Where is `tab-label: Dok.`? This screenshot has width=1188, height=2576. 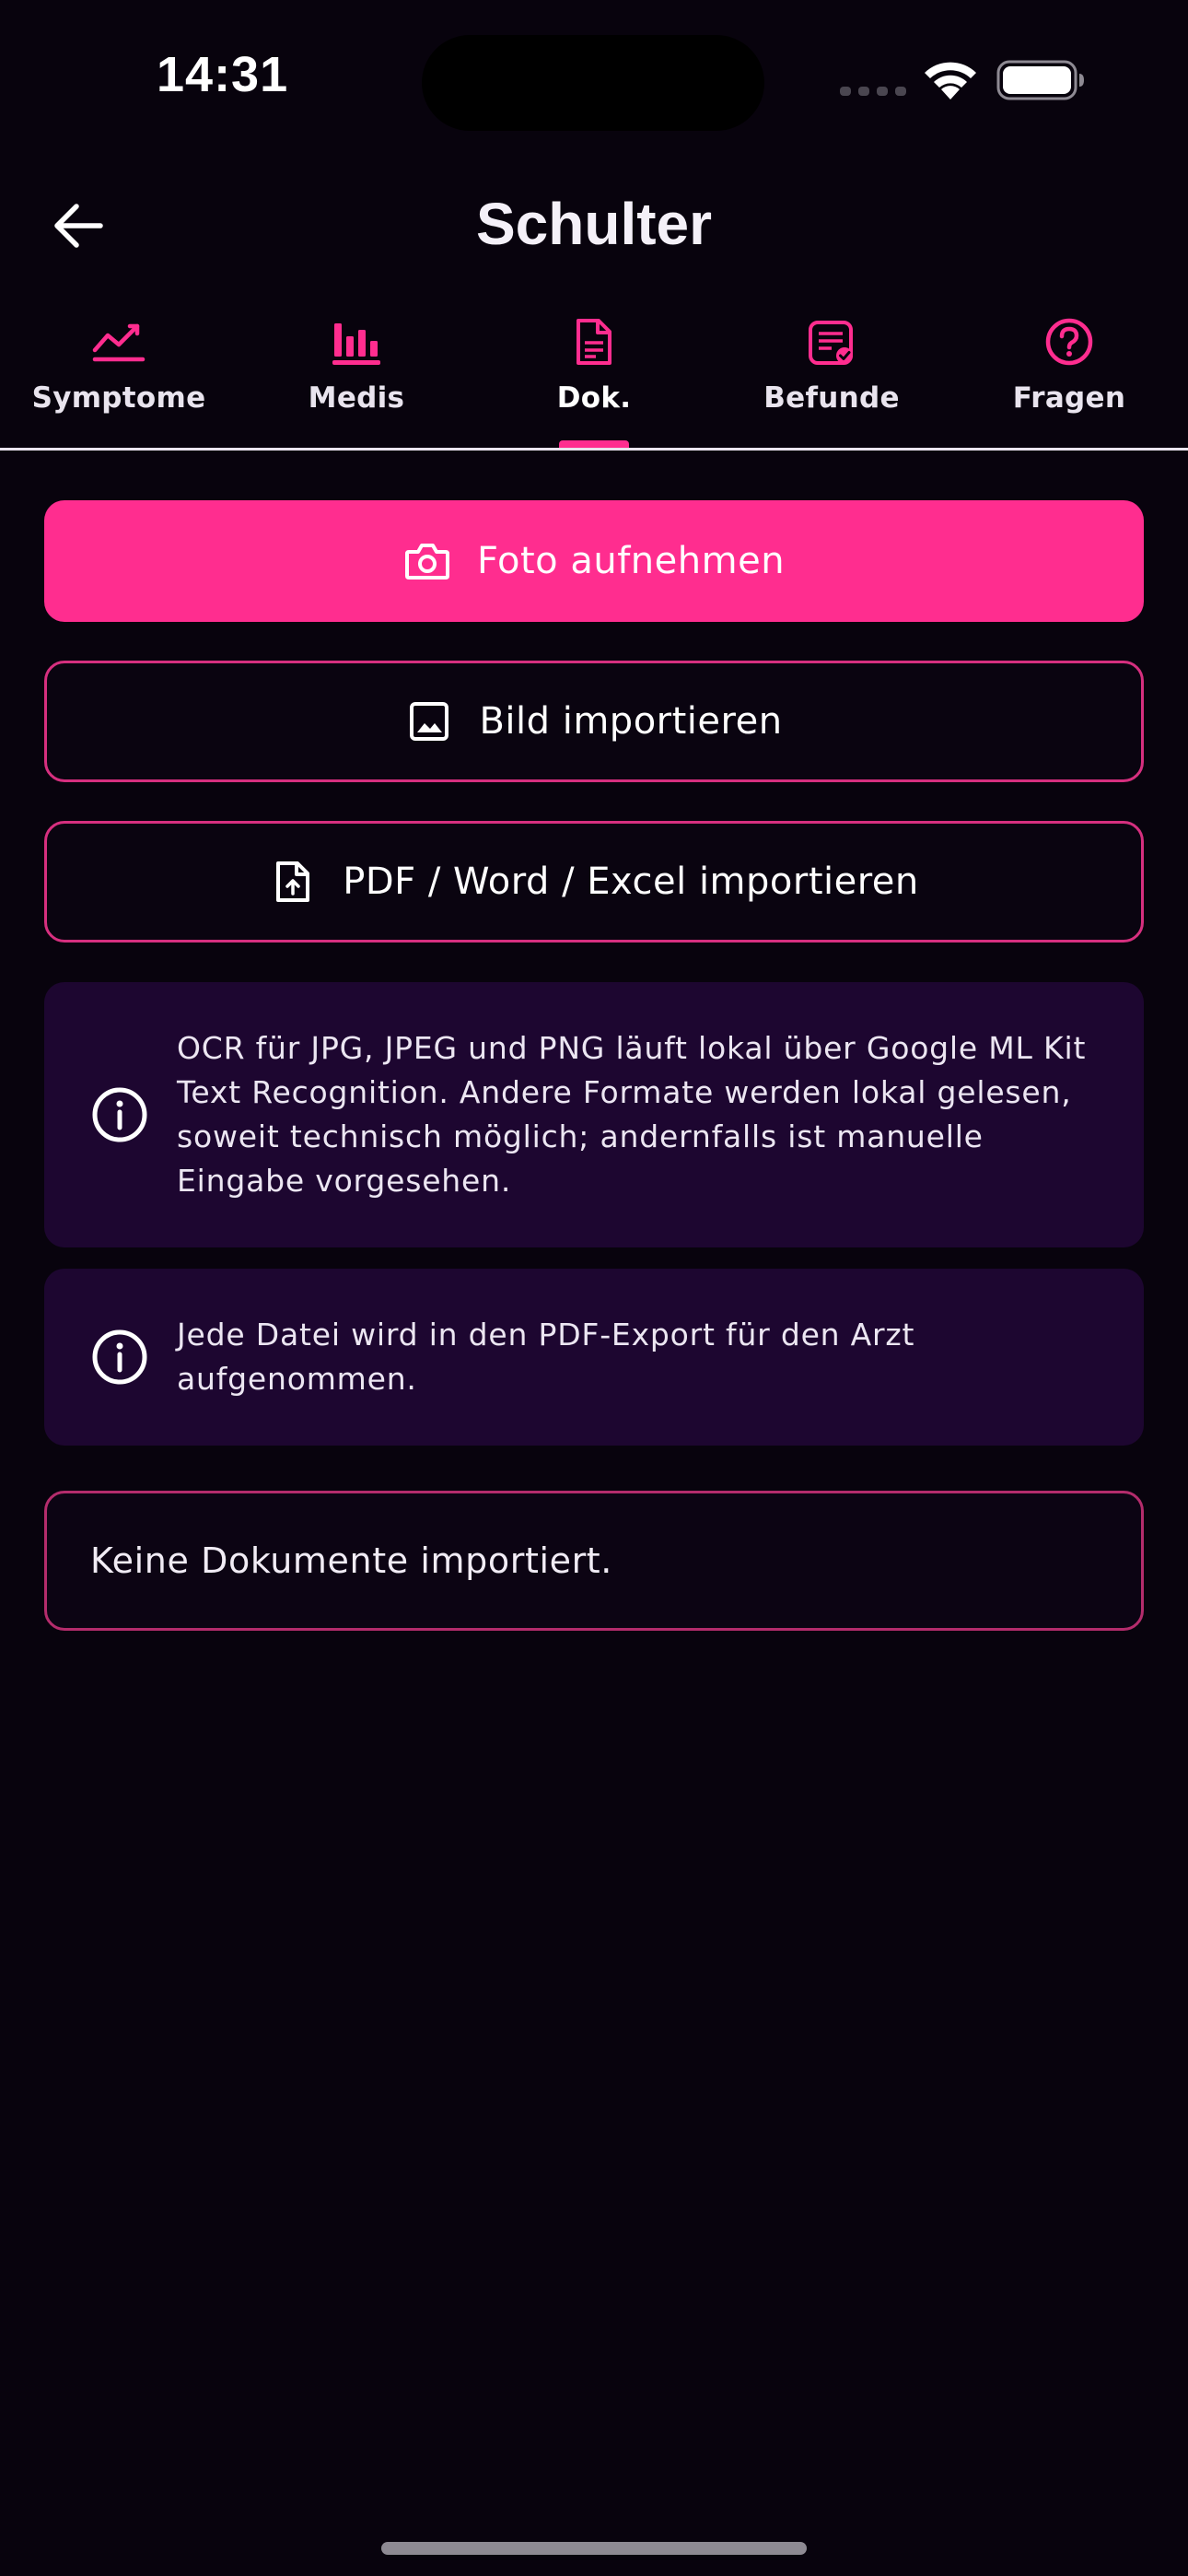 tab-label: Dok. is located at coordinates (594, 398).